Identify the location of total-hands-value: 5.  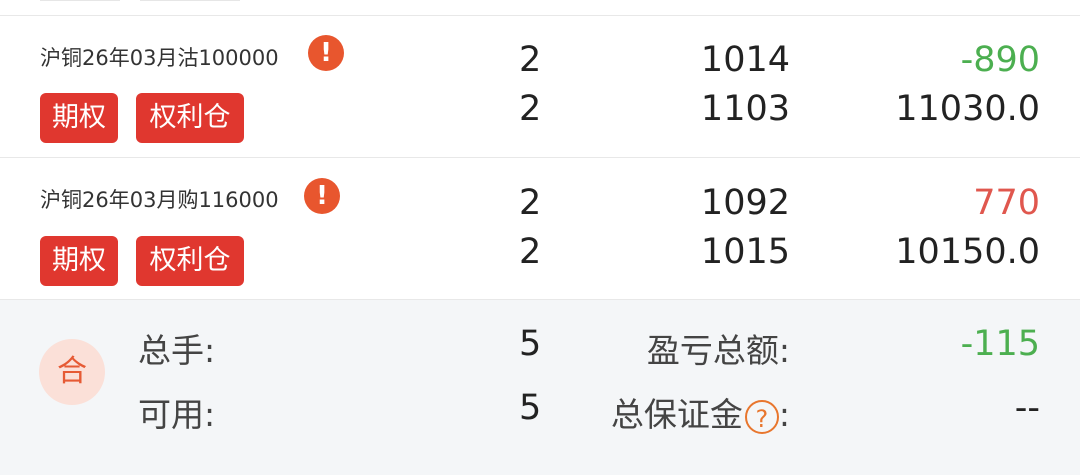
(530, 344).